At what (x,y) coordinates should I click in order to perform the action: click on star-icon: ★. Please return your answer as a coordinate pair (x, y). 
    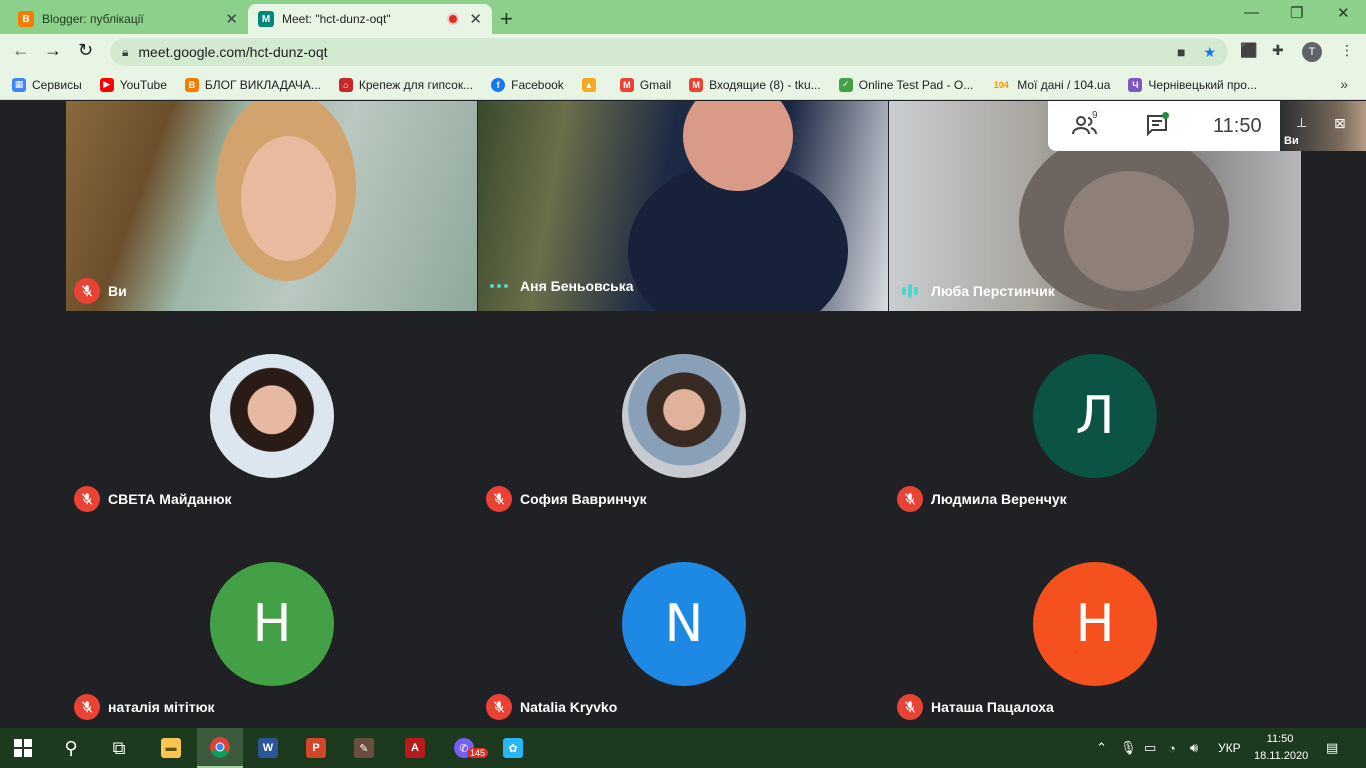
    Looking at the image, I should click on (1209, 52).